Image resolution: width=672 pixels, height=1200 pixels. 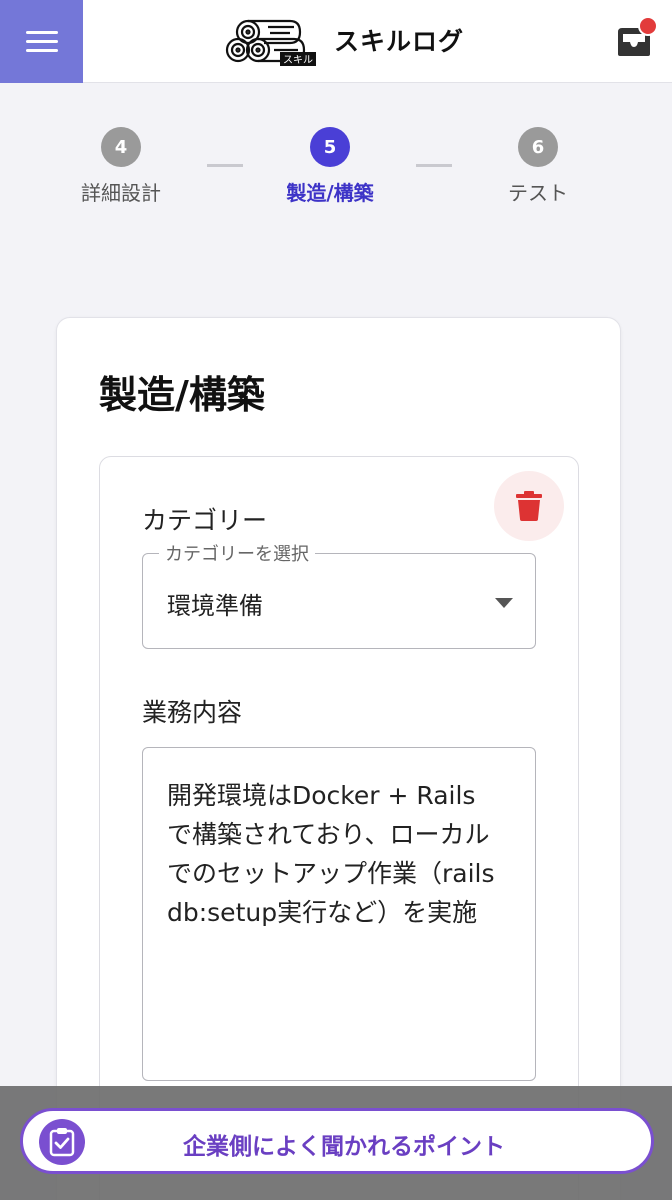 I want to click on content-line: でのセットアップ作業（rails, so click(x=331, y=873).